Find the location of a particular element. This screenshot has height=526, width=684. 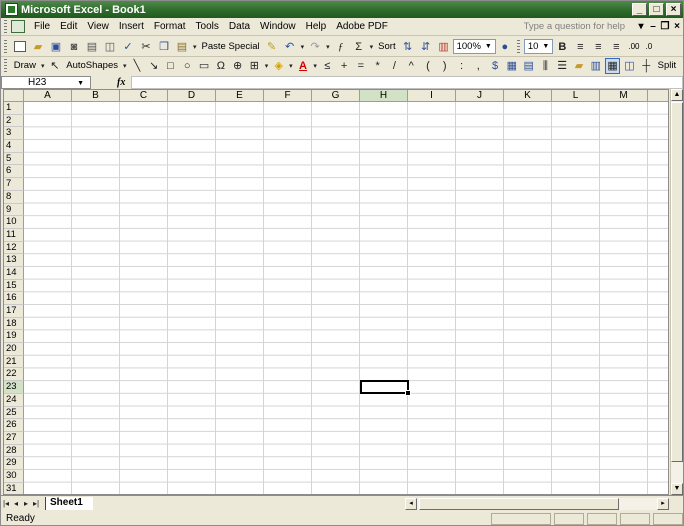

row-header-4: 4 is located at coordinates (14, 146).